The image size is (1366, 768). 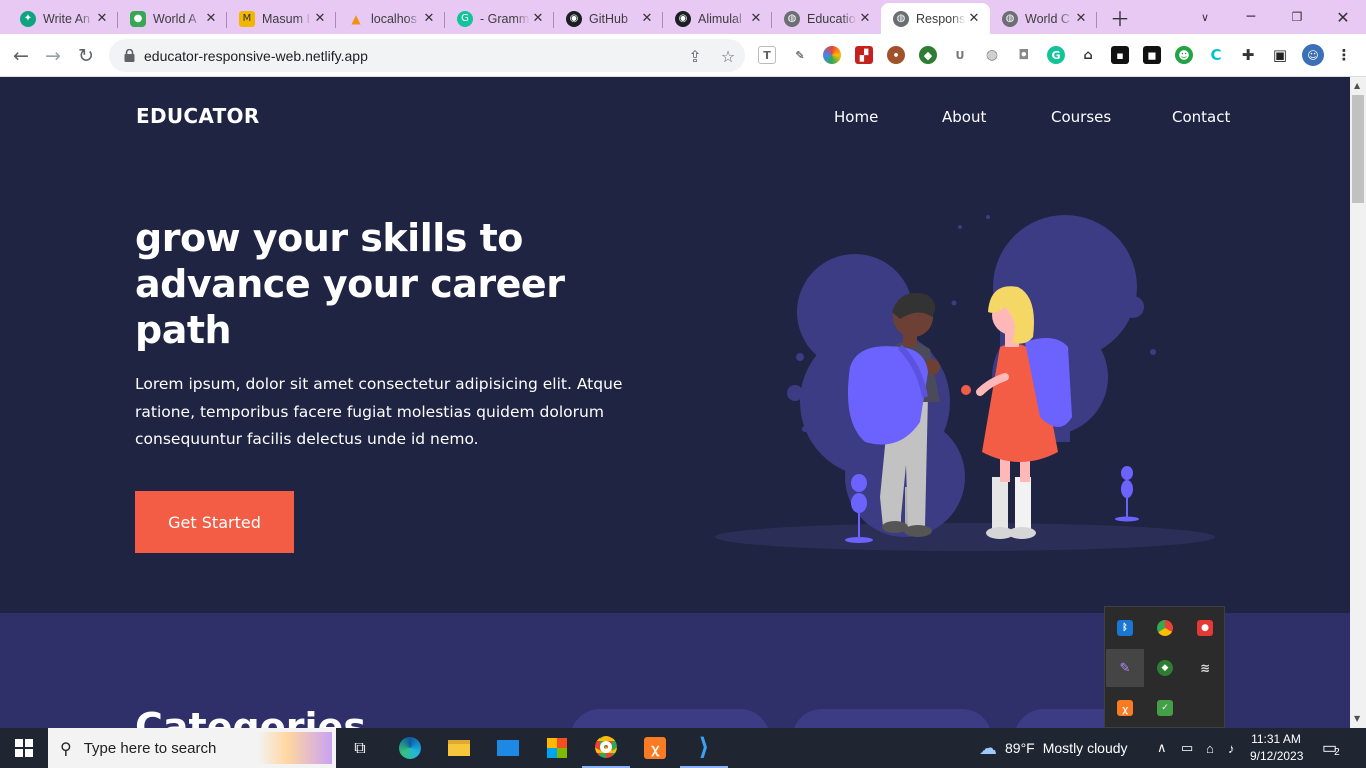 What do you see at coordinates (1358, 149) in the screenshot?
I see `scrollbar-thumb` at bounding box center [1358, 149].